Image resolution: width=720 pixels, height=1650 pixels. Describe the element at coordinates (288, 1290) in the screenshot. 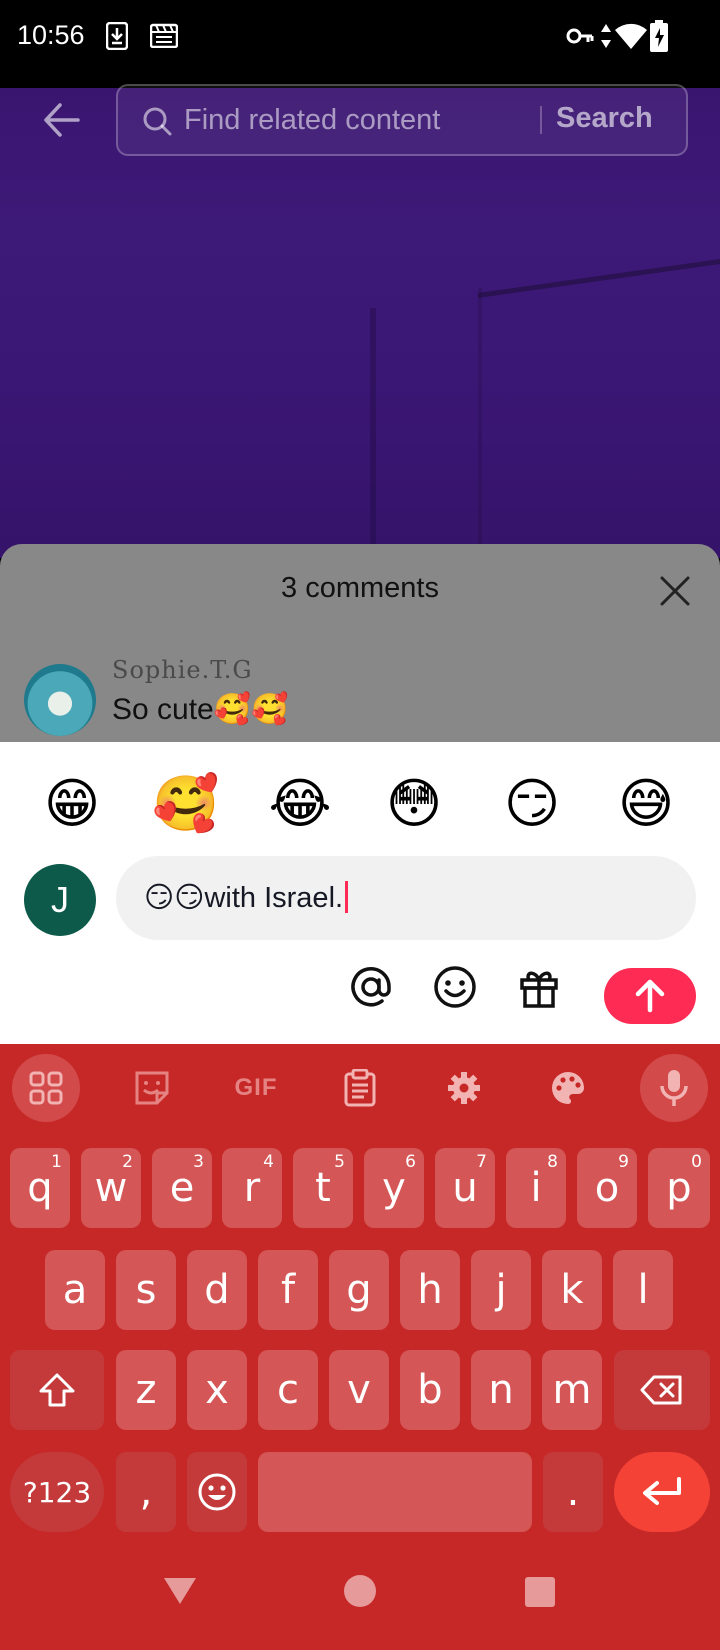

I see `key-f: f` at that location.